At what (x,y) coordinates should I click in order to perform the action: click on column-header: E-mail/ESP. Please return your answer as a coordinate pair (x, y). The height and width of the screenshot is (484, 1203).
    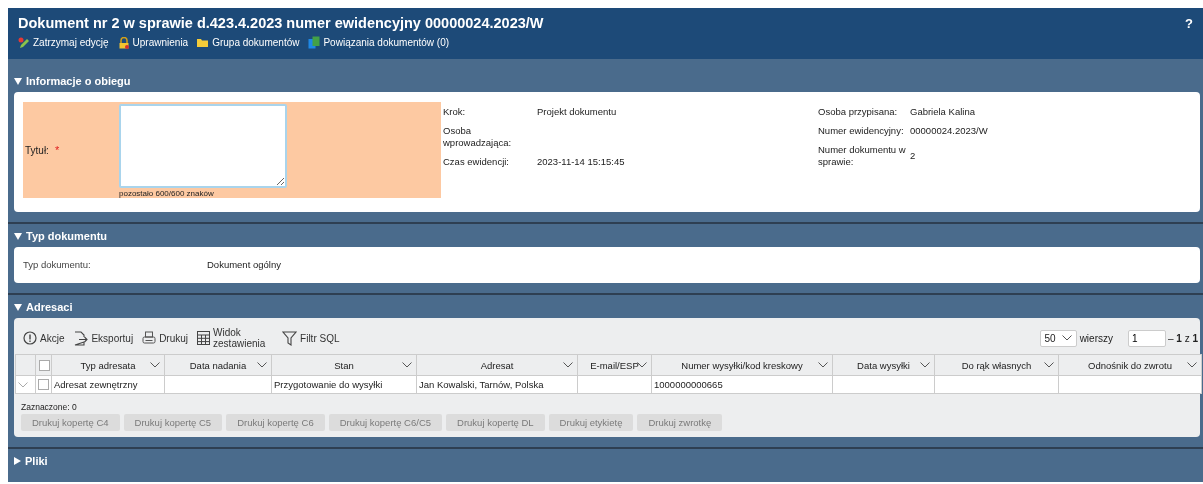
    Looking at the image, I should click on (614, 365).